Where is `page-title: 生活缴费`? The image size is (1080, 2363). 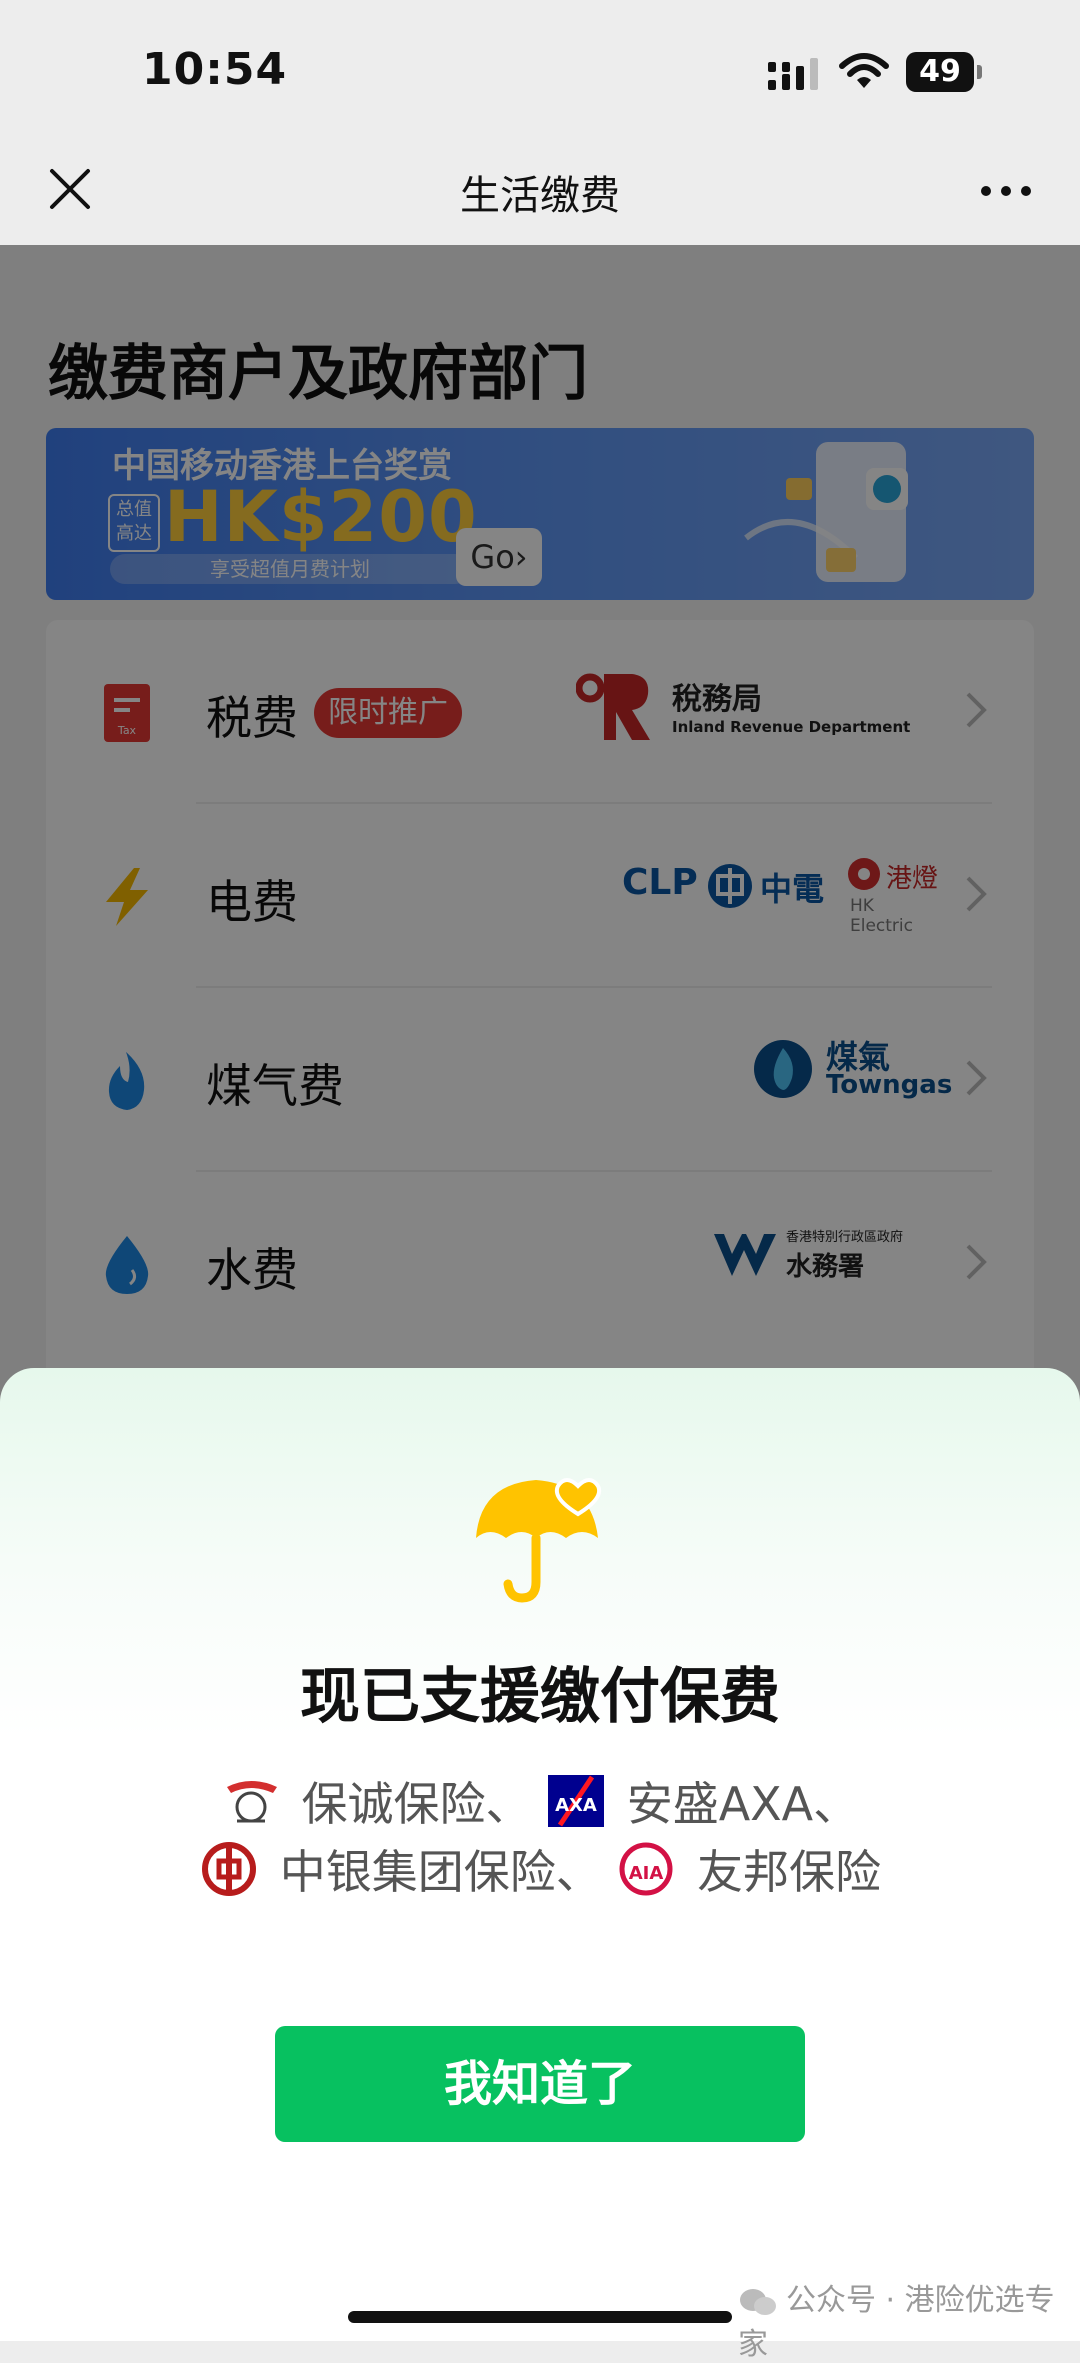
page-title: 生活缴费 is located at coordinates (540, 196).